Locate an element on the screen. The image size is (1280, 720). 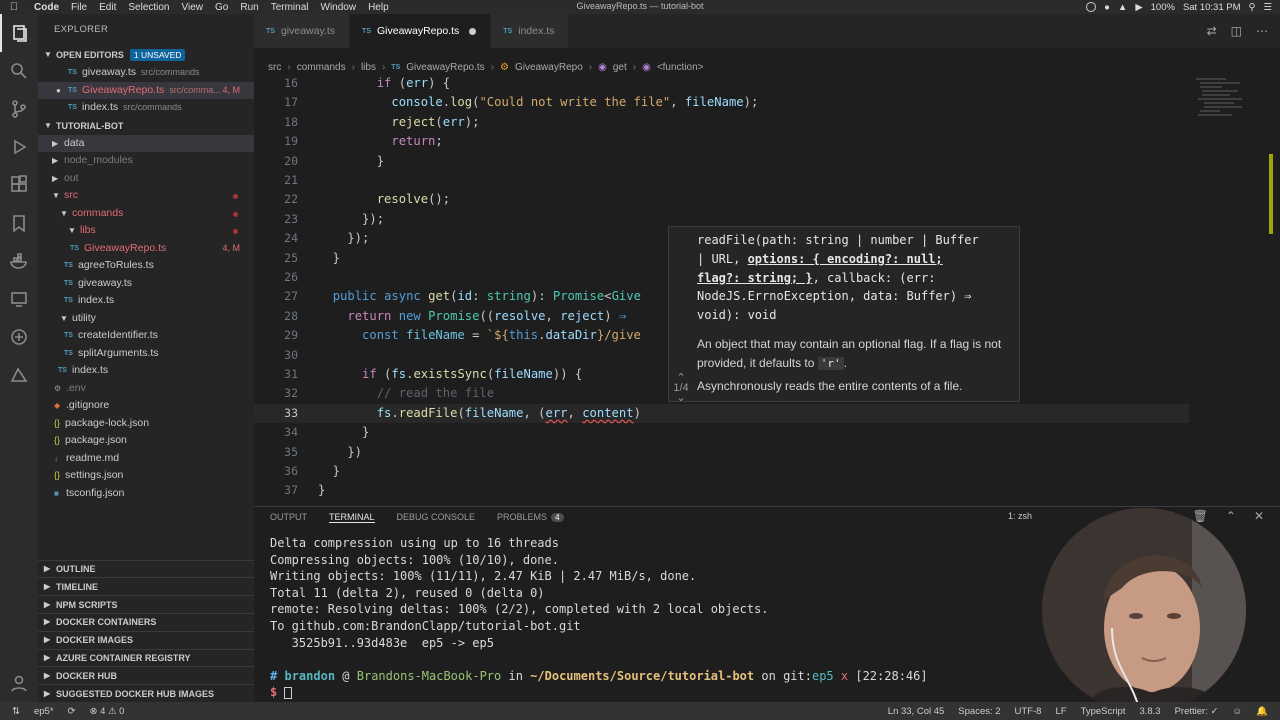
open-editor-item: TS giveaway.ts src/commands is located at coordinates (146, 73).